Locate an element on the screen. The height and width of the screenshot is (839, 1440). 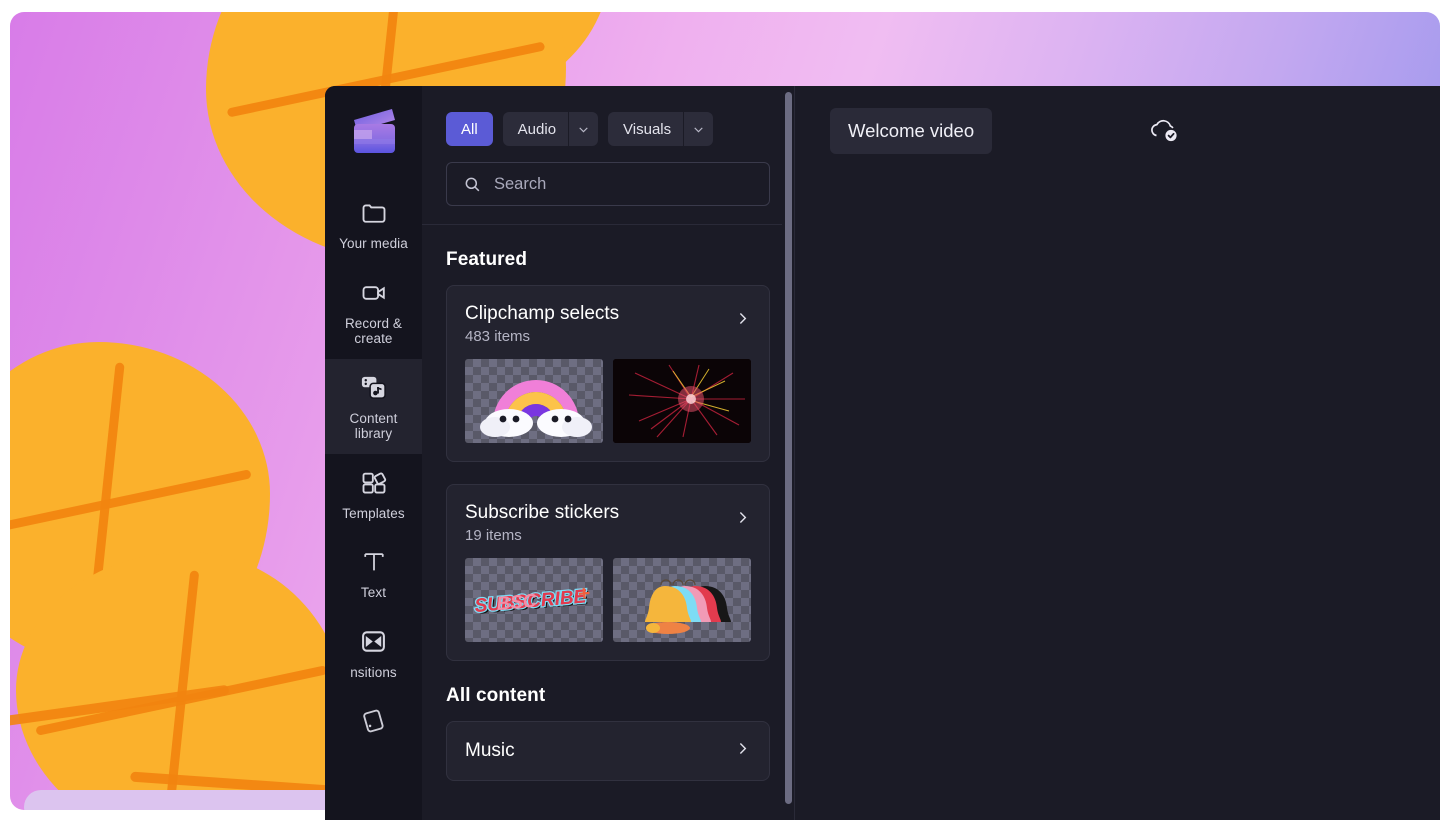
sidebar-item-label: Text is located at coordinates (373, 592).